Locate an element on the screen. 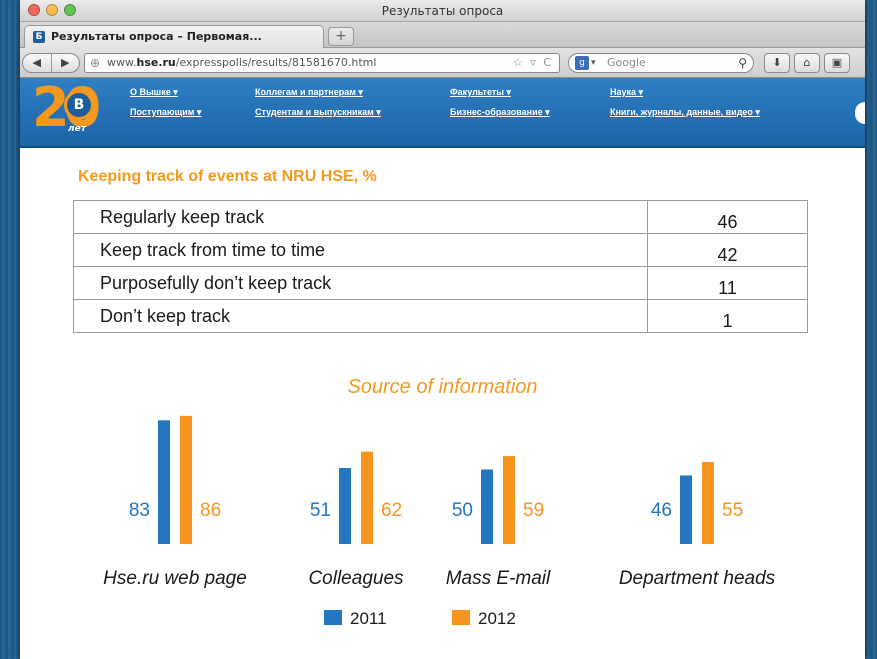 The height and width of the screenshot is (659, 877). data-label-2011-colleagues: 51 is located at coordinates (320, 510).